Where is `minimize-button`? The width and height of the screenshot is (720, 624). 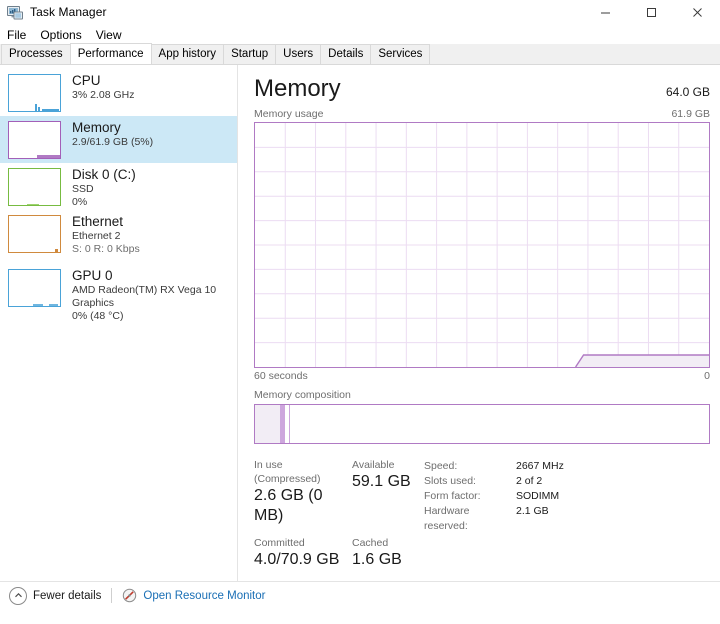
minimize-button is located at coordinates (605, 12).